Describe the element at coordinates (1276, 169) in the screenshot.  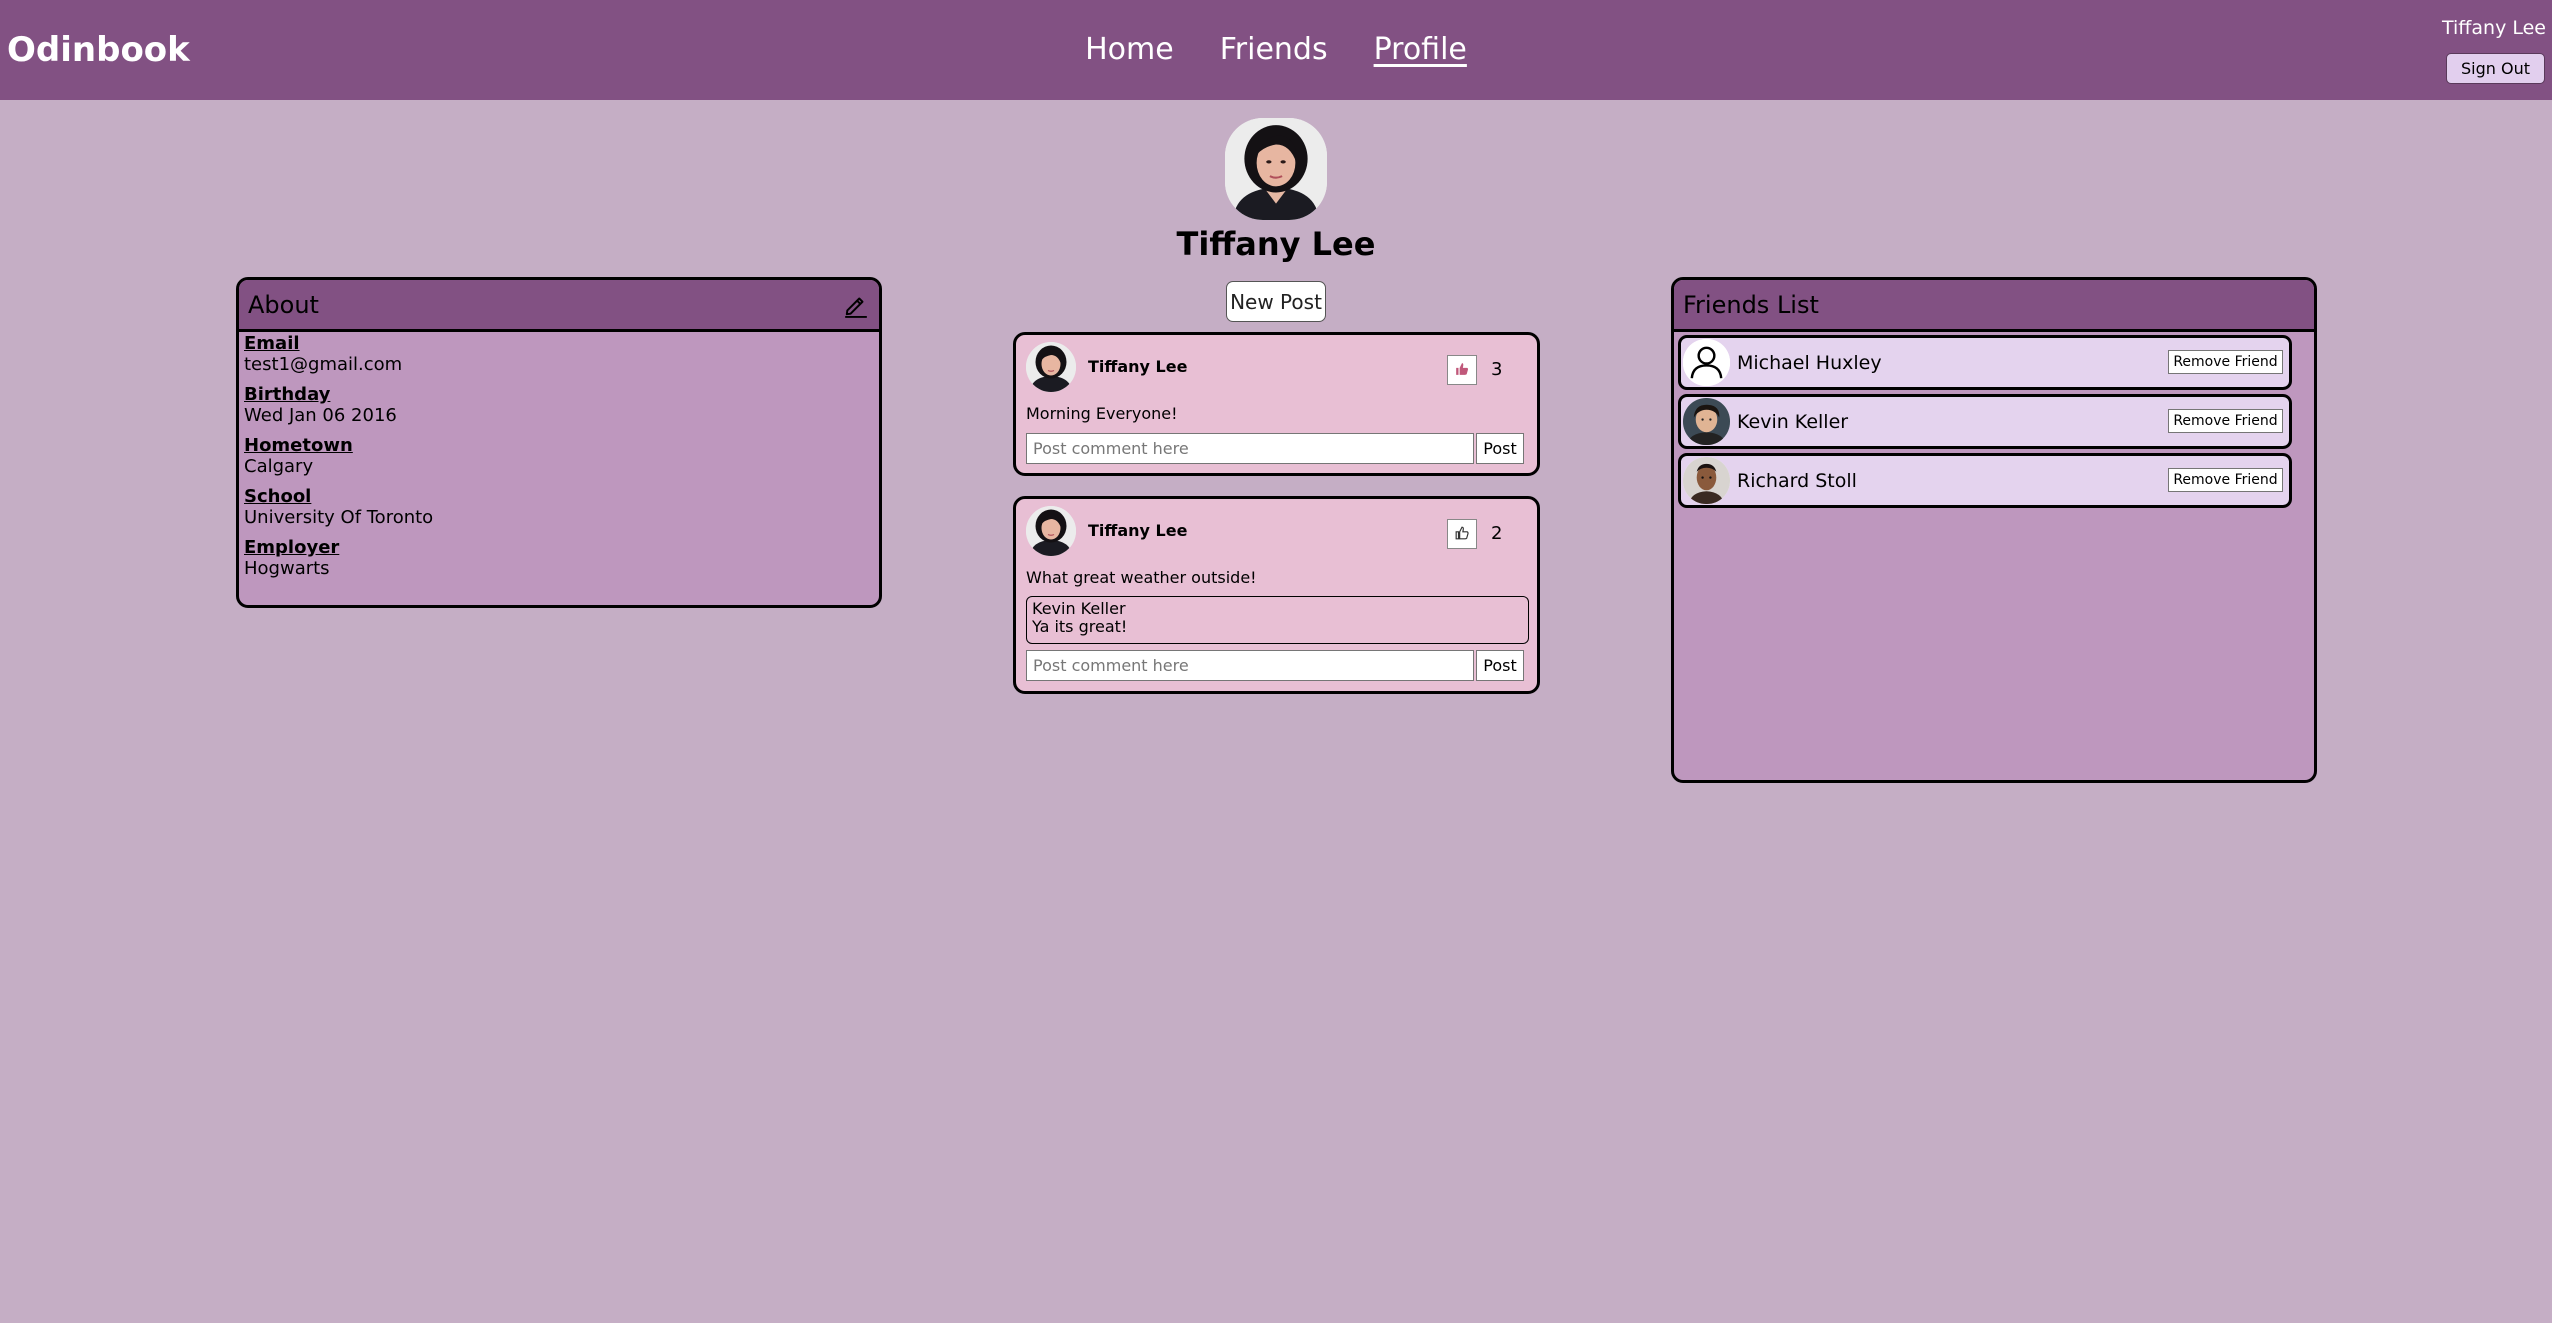
I see `profile-avatar` at that location.